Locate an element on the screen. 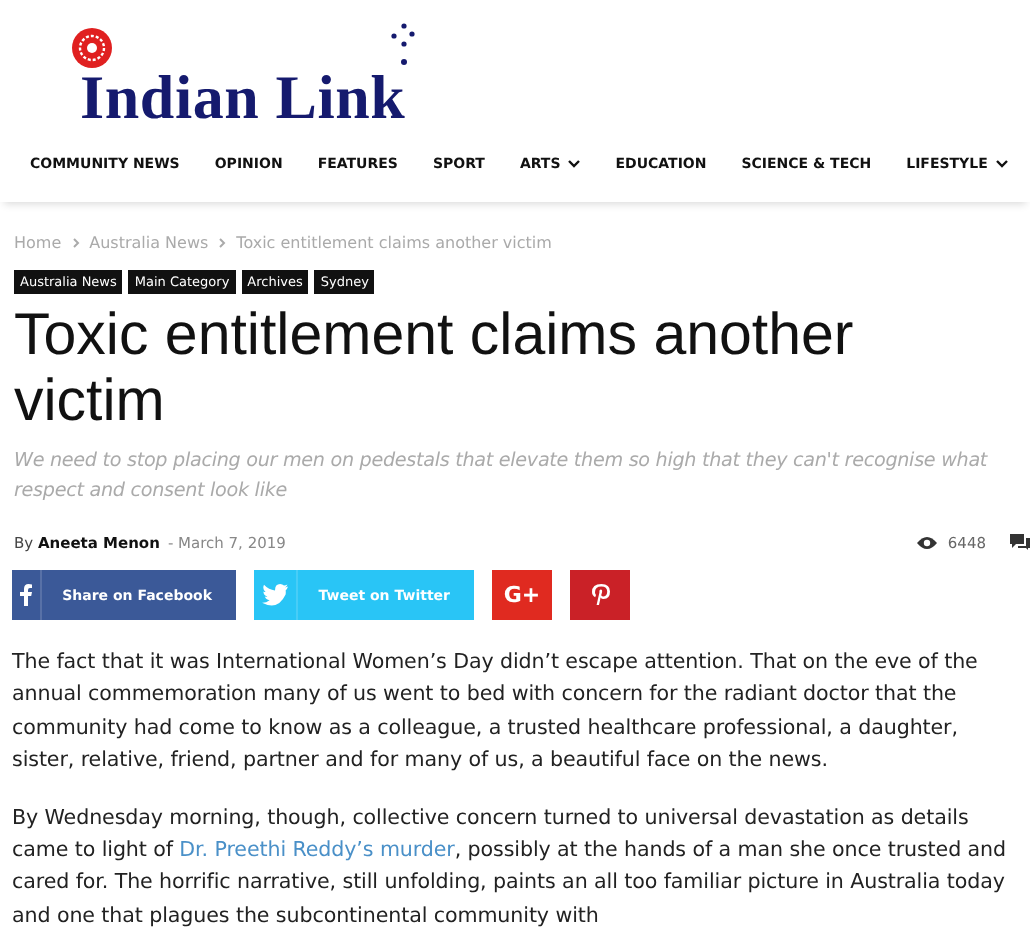 The height and width of the screenshot is (944, 1030). stars-icon is located at coordinates (404, 44).